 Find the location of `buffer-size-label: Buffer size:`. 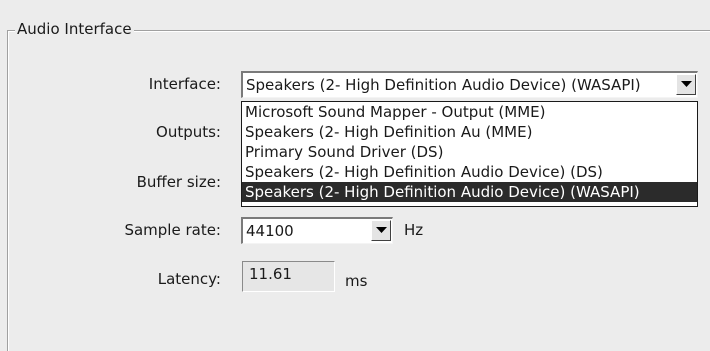

buffer-size-label: Buffer size: is located at coordinates (178, 182).